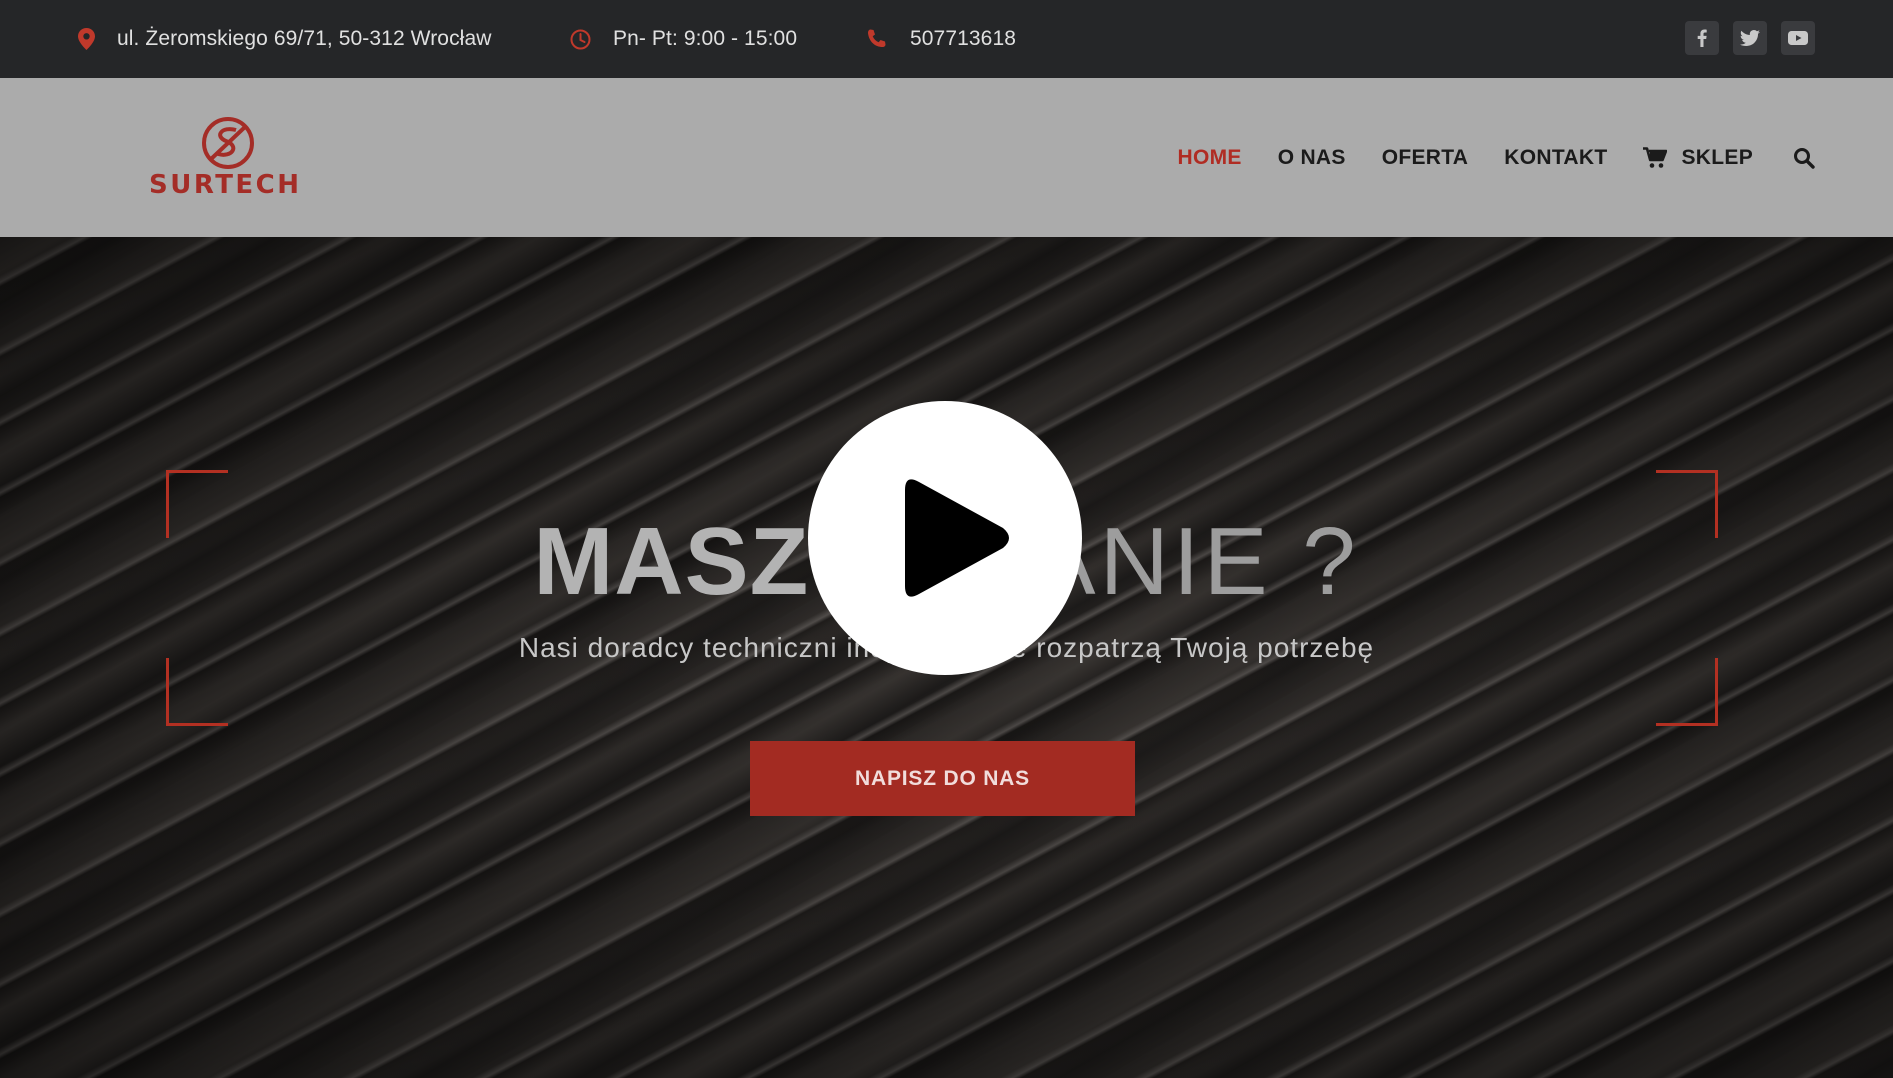 The height and width of the screenshot is (1078, 1893). Describe the element at coordinates (1312, 158) in the screenshot. I see `nav-about: O NAS` at that location.